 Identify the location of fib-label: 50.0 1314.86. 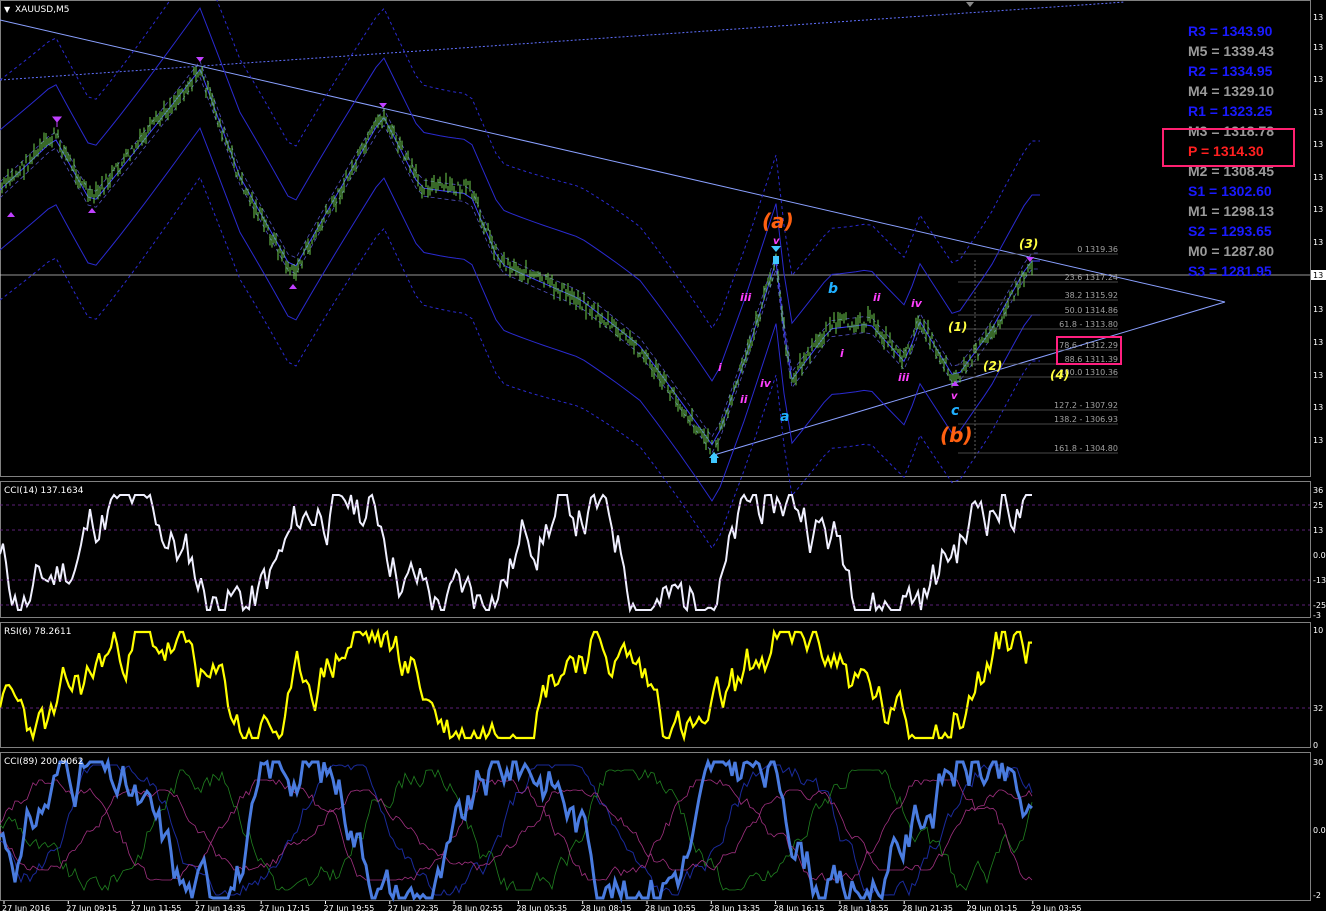
(1091, 310).